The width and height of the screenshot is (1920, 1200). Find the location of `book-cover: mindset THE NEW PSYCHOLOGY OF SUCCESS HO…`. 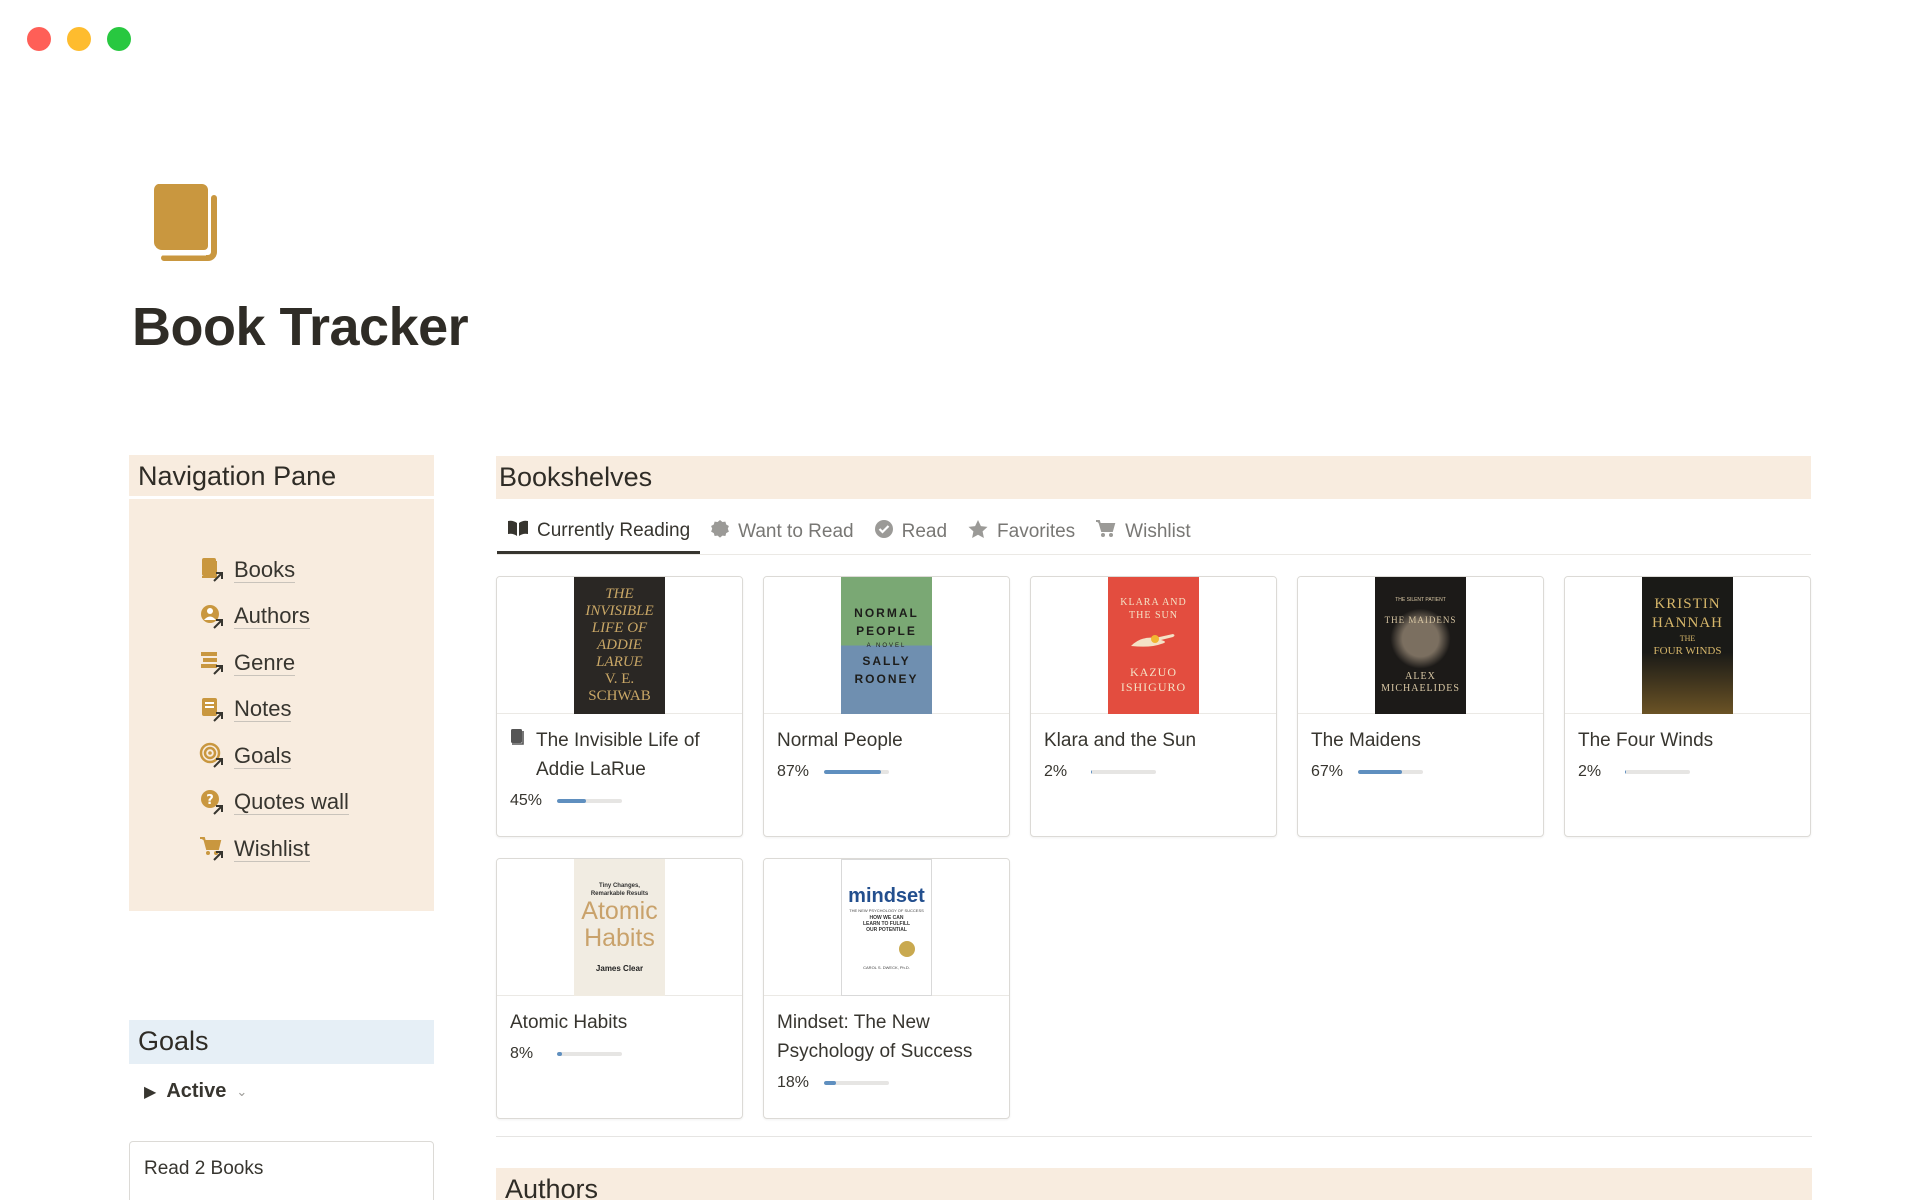

book-cover: mindset THE NEW PSYCHOLOGY OF SUCCESS HO… is located at coordinates (886, 927).